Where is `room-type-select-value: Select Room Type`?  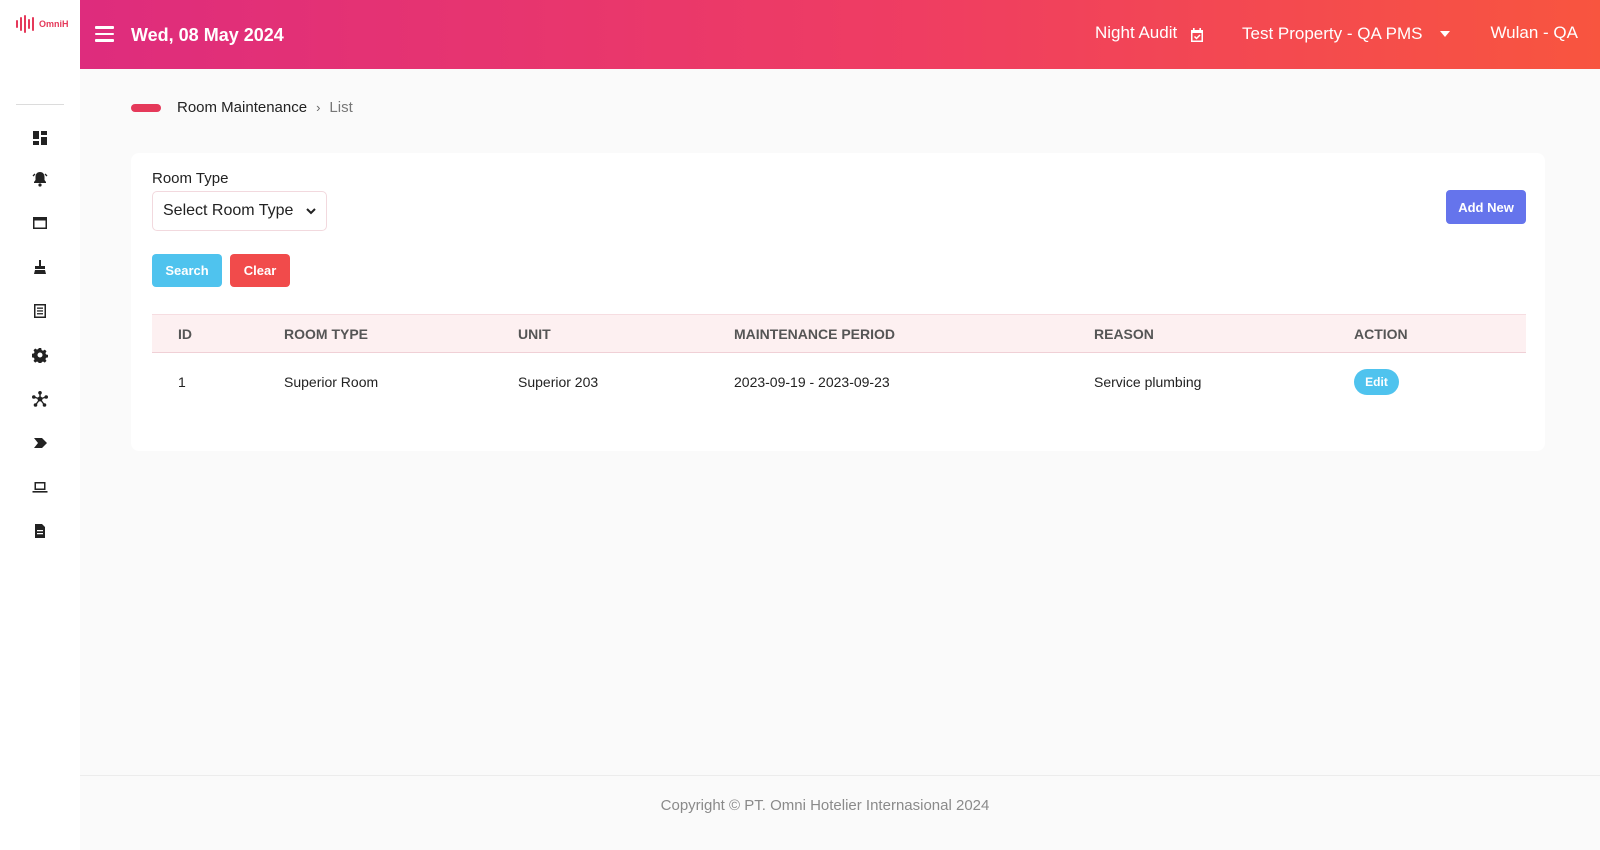
room-type-select-value: Select Room Type is located at coordinates (228, 210).